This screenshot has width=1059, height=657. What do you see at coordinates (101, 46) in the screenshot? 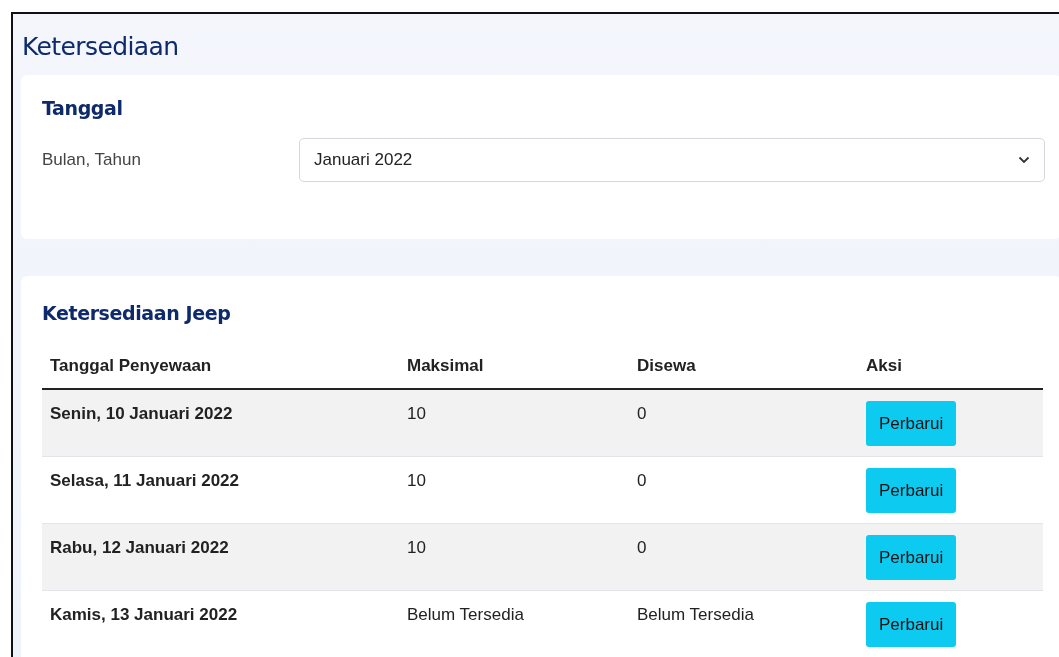
I see `page-title: Ketersediaan` at bounding box center [101, 46].